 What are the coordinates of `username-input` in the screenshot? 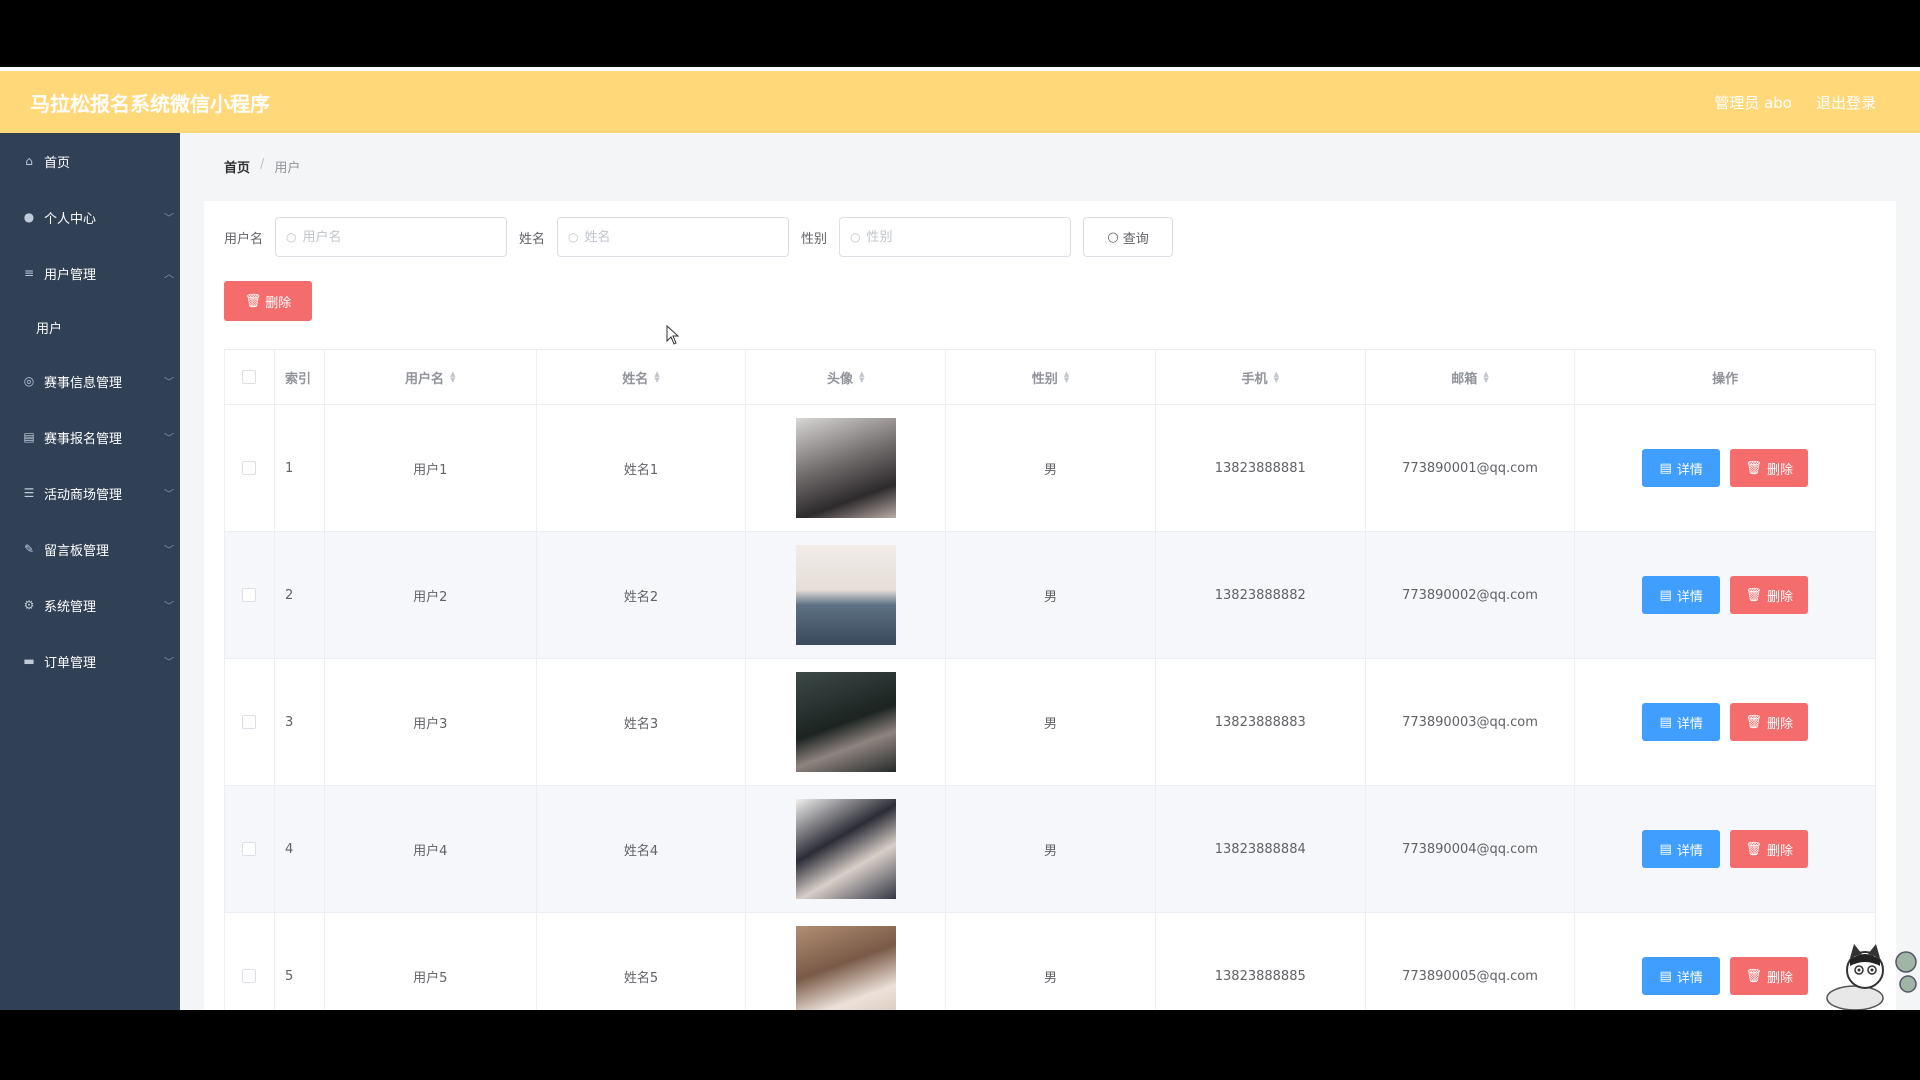 It's located at (397, 237).